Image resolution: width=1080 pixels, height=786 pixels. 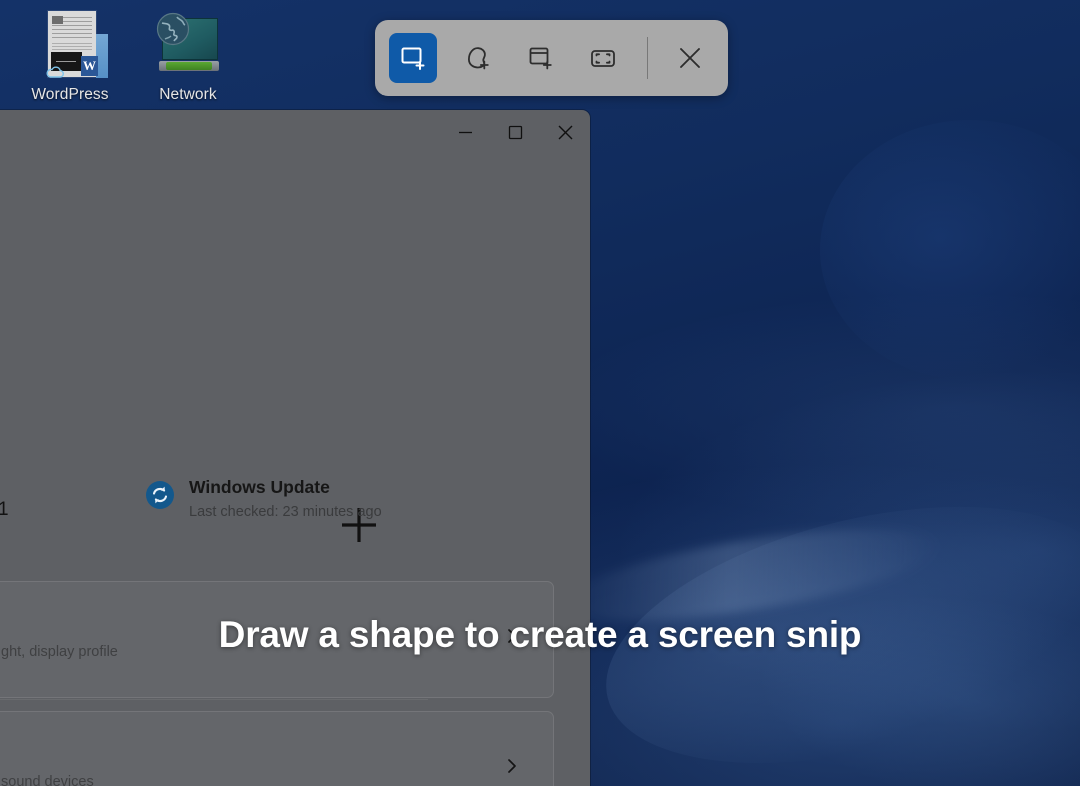 I want to click on window-snip-button, so click(x=540, y=58).